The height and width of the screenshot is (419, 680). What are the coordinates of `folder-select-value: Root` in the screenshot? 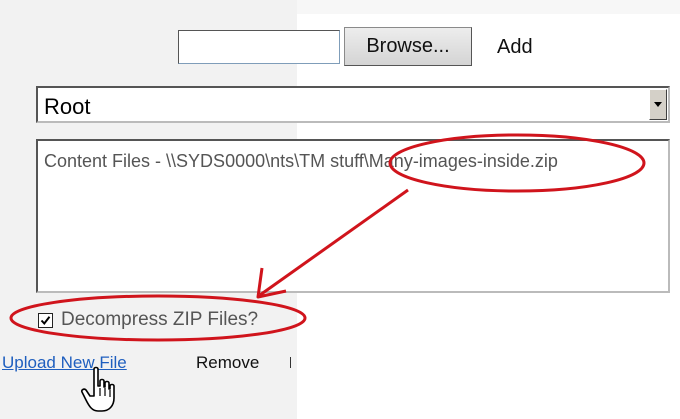 It's located at (67, 106).